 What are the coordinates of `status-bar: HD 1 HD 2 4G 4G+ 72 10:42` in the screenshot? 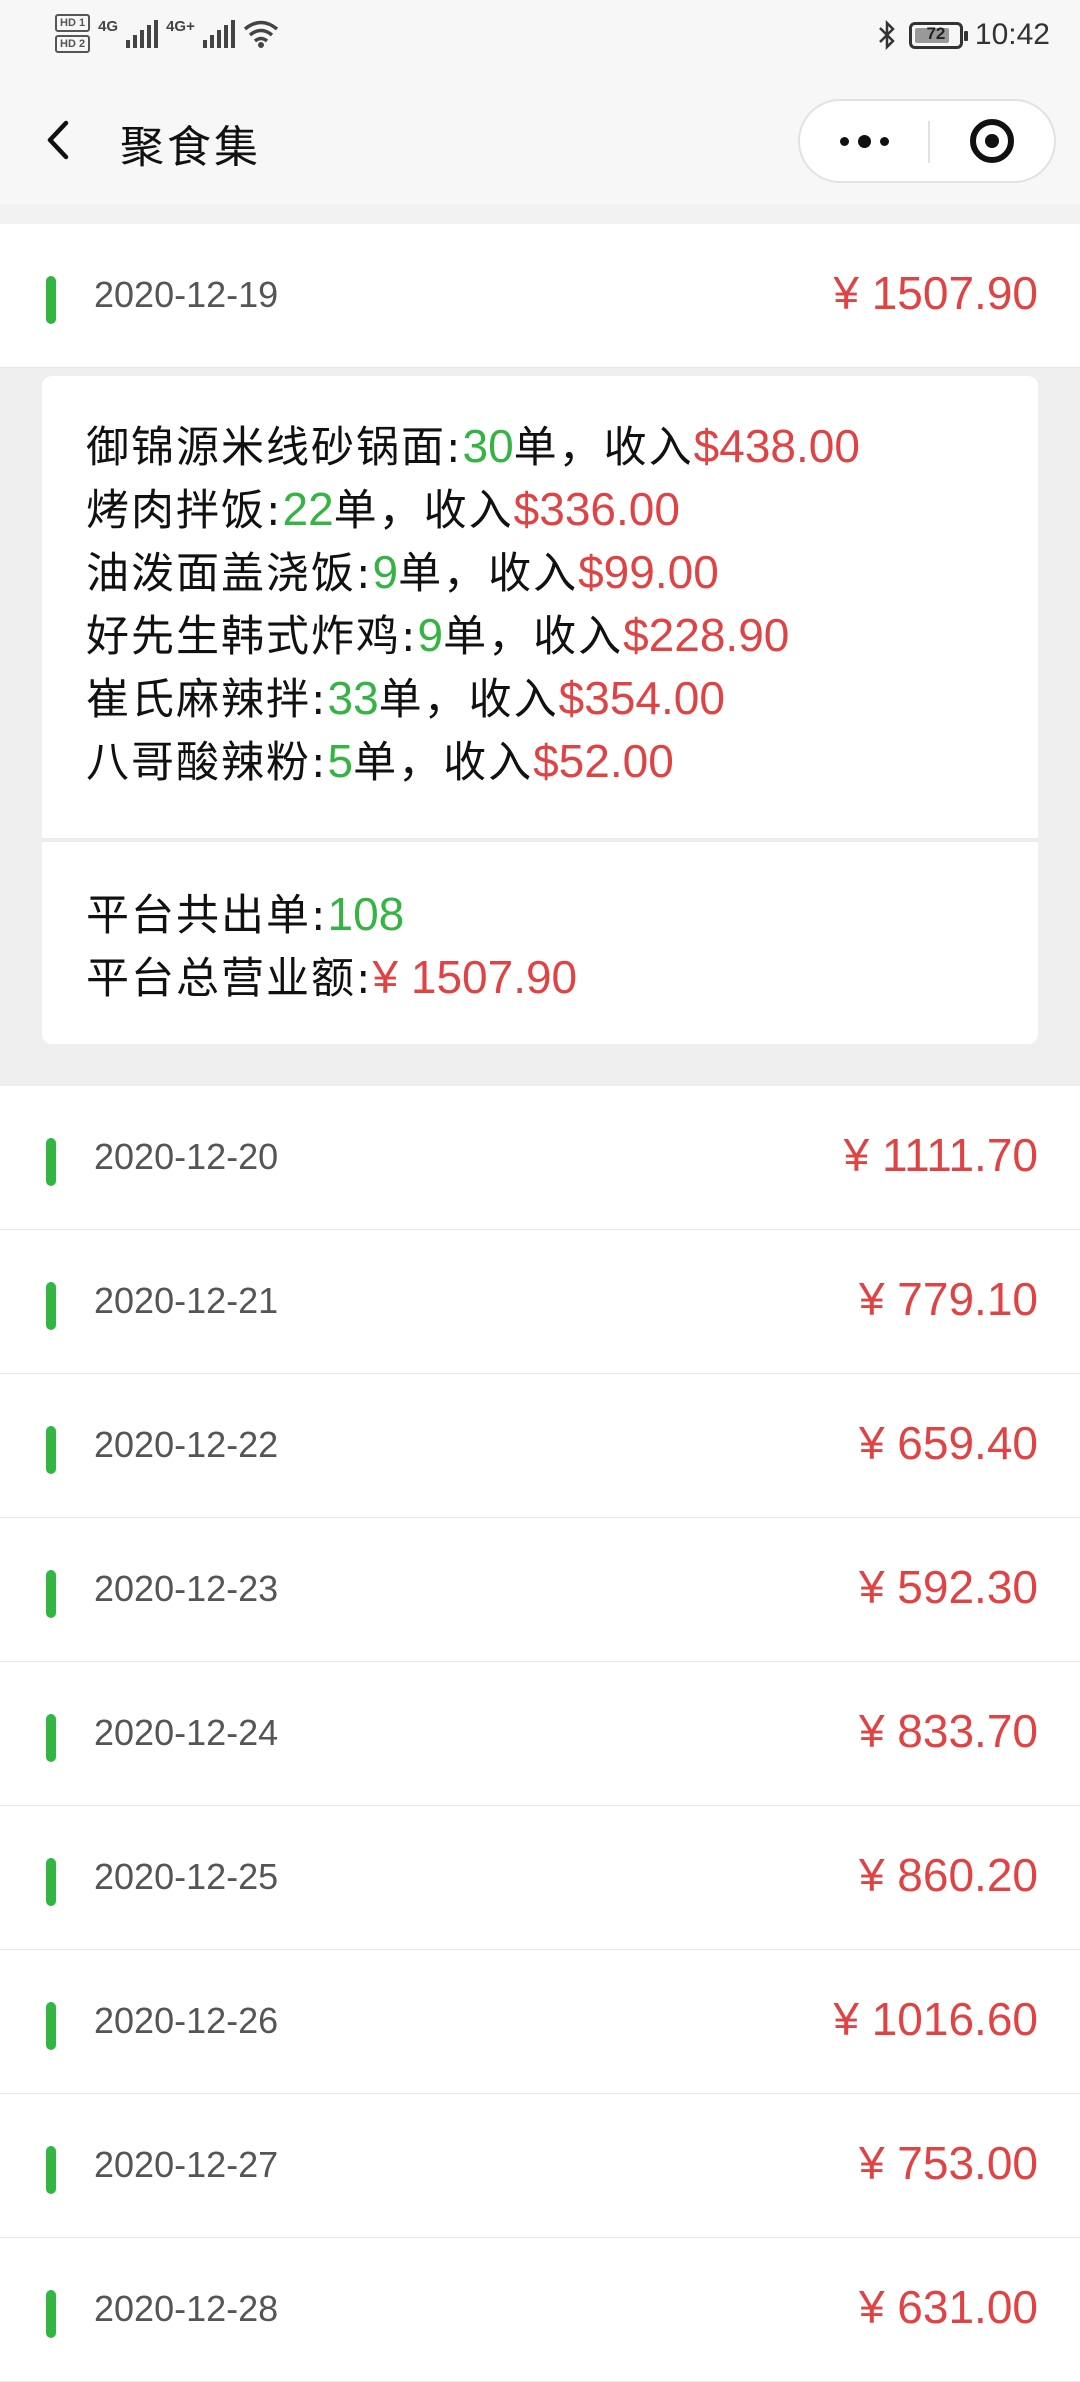 It's located at (540, 37).